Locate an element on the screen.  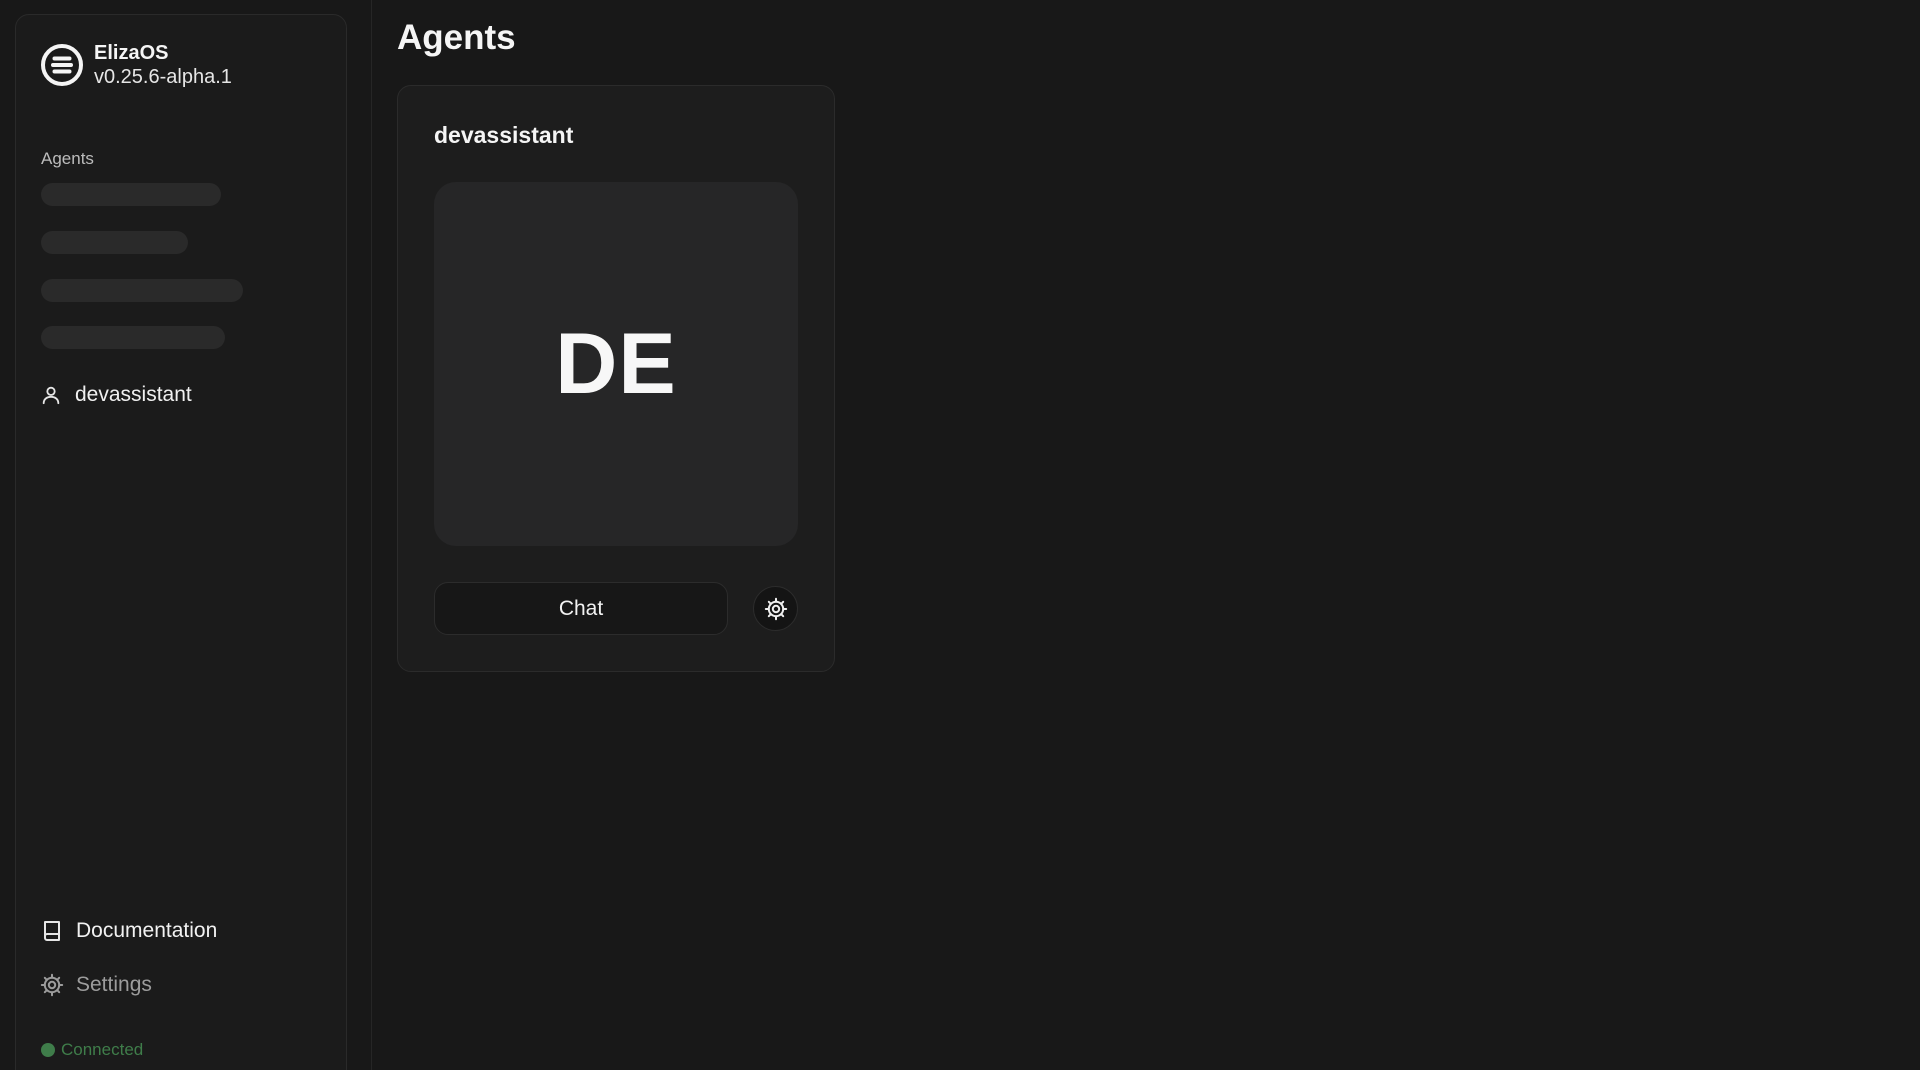
agent-card-title: devassistant is located at coordinates (504, 135).